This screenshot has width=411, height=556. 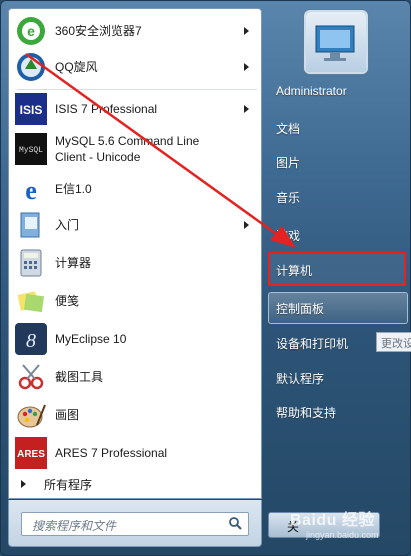 I want to click on program-label: ISIS 7 Professional, so click(x=106, y=109).